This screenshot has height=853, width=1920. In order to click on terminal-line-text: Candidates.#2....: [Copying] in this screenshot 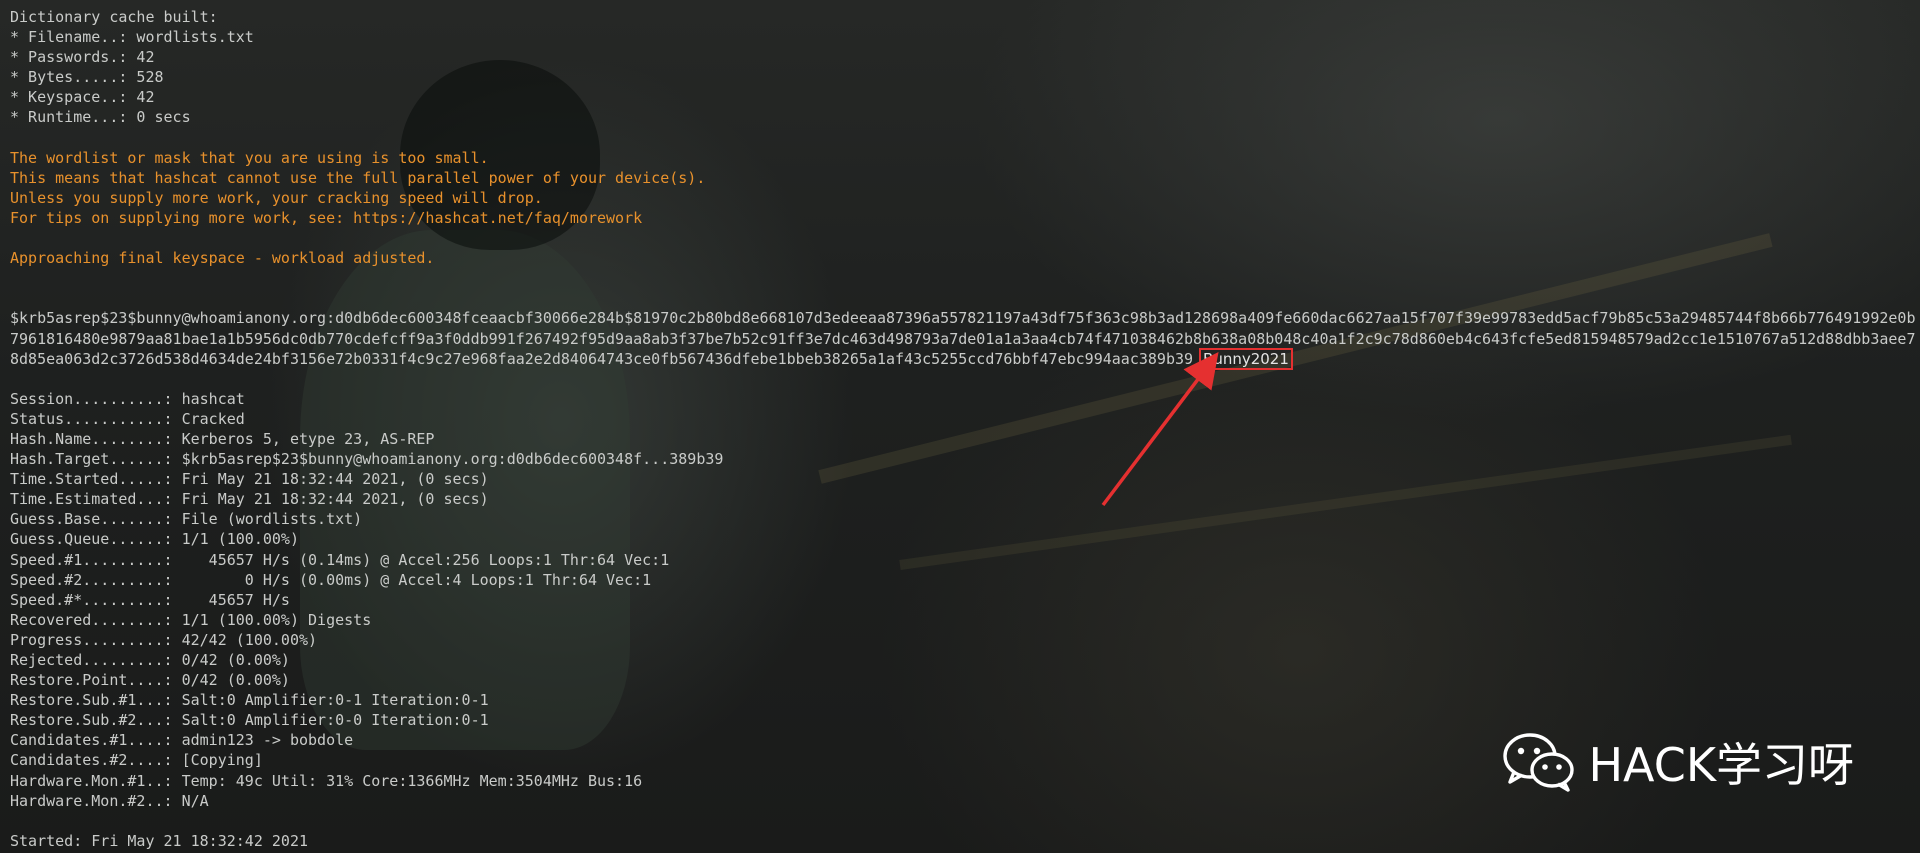, I will do `click(136, 760)`.